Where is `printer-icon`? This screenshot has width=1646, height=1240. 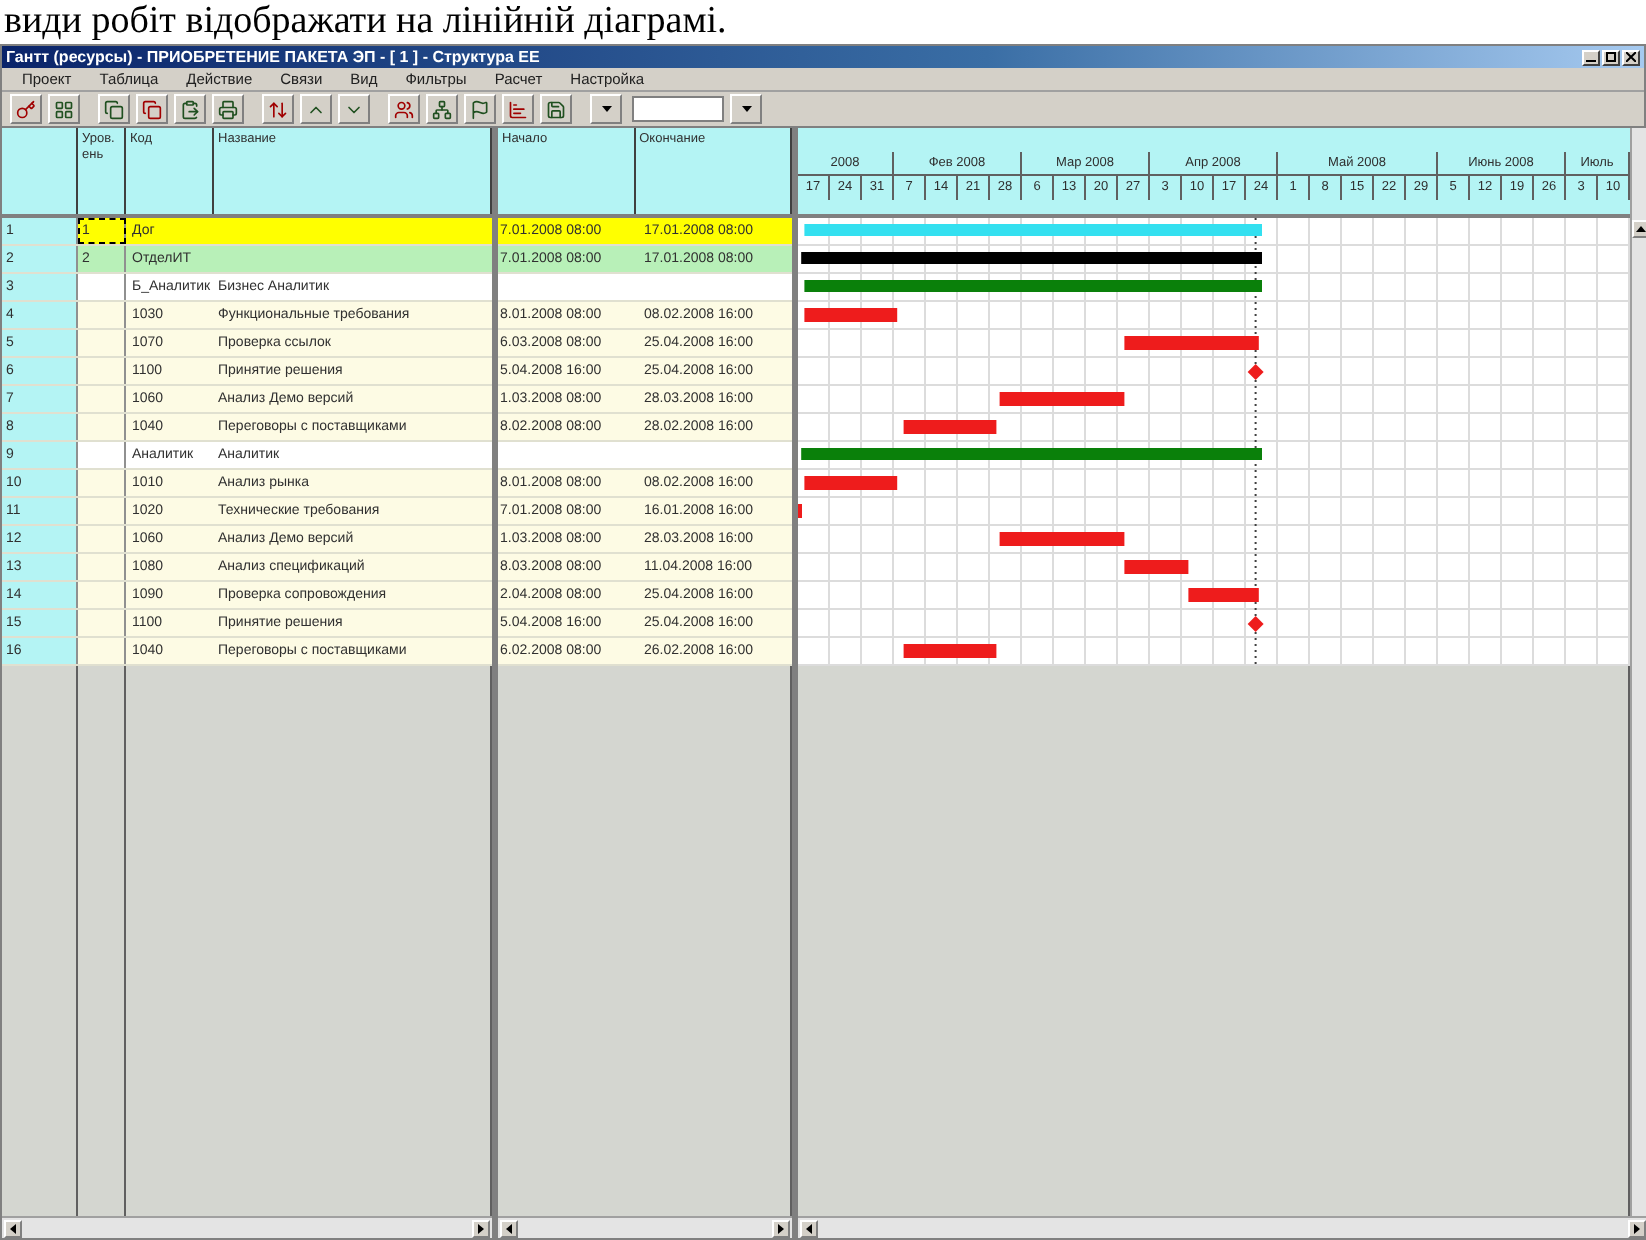
printer-icon is located at coordinates (228, 109).